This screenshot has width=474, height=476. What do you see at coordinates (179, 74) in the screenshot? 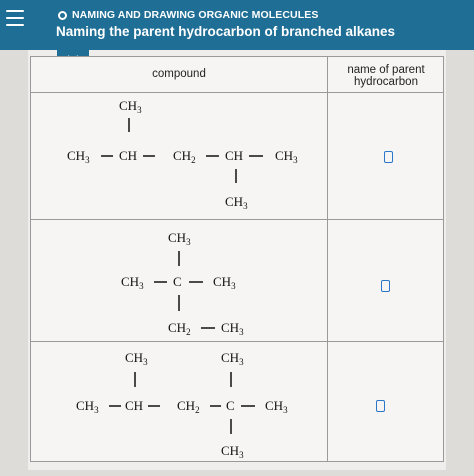
I see `header-compound: compound` at bounding box center [179, 74].